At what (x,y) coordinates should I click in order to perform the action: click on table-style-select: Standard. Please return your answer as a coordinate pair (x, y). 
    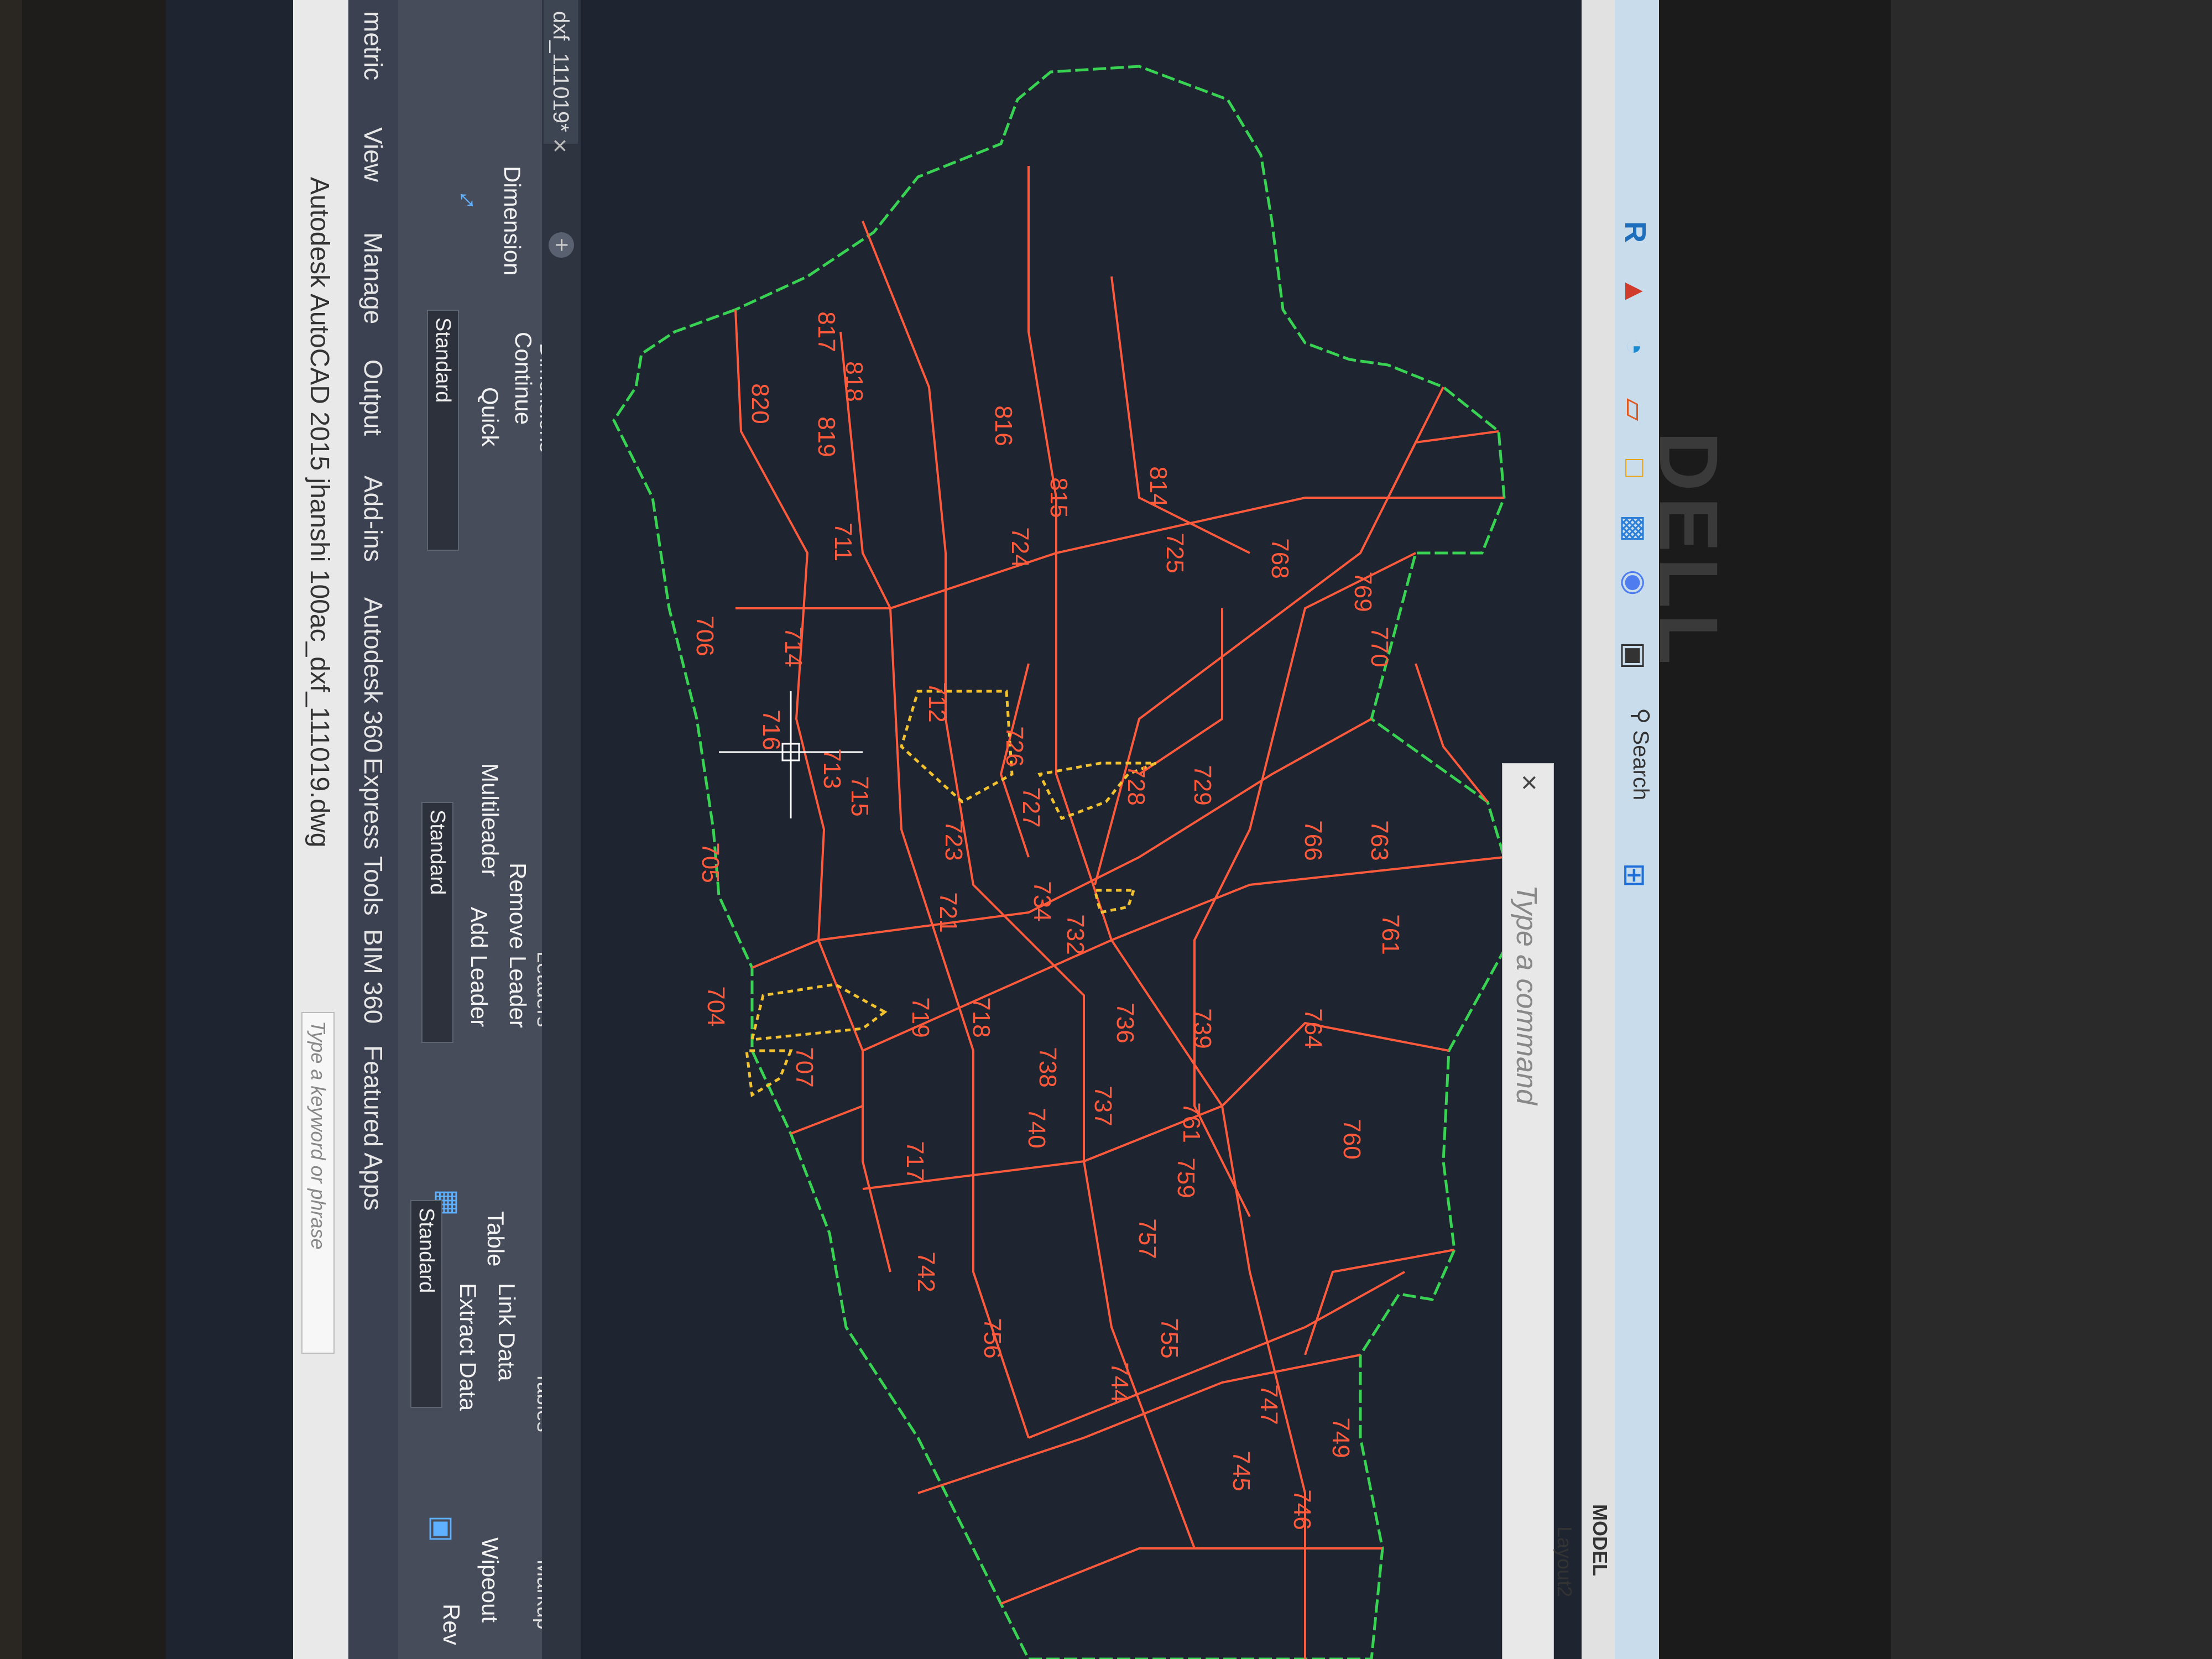
    Looking at the image, I should click on (426, 1304).